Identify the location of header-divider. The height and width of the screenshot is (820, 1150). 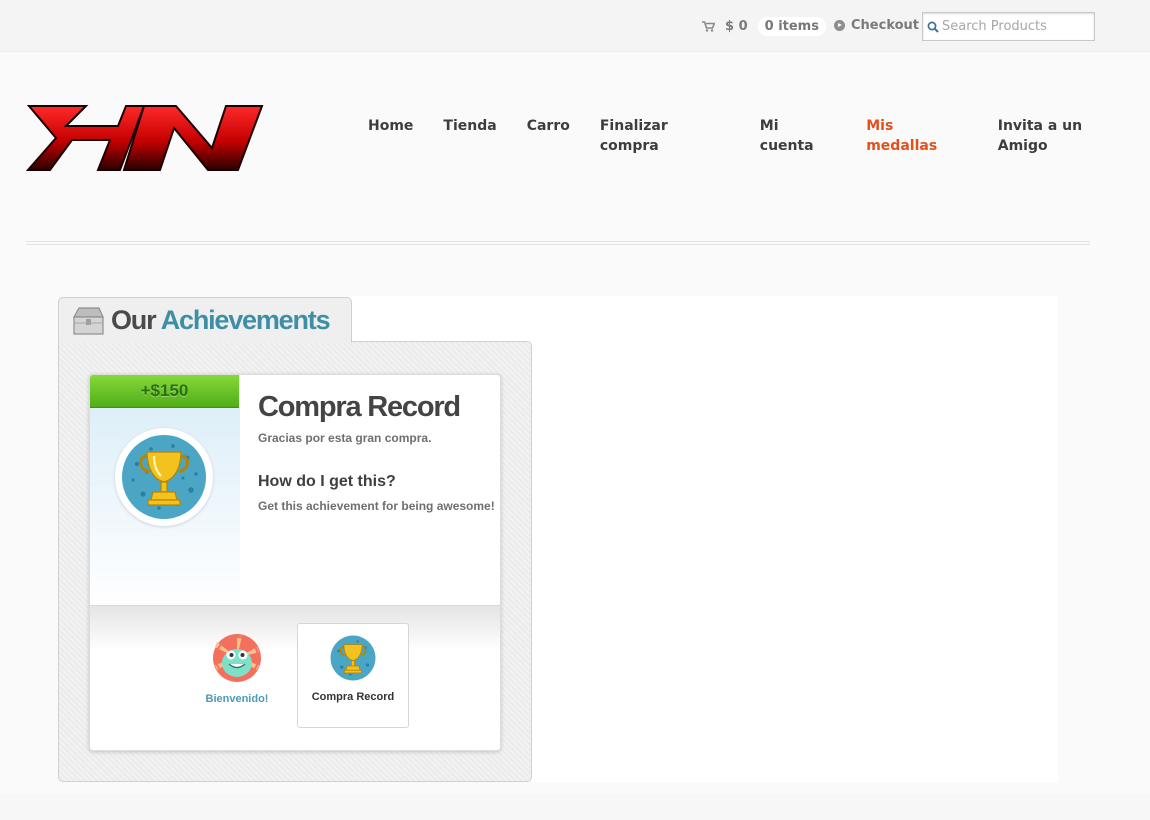
(558, 243).